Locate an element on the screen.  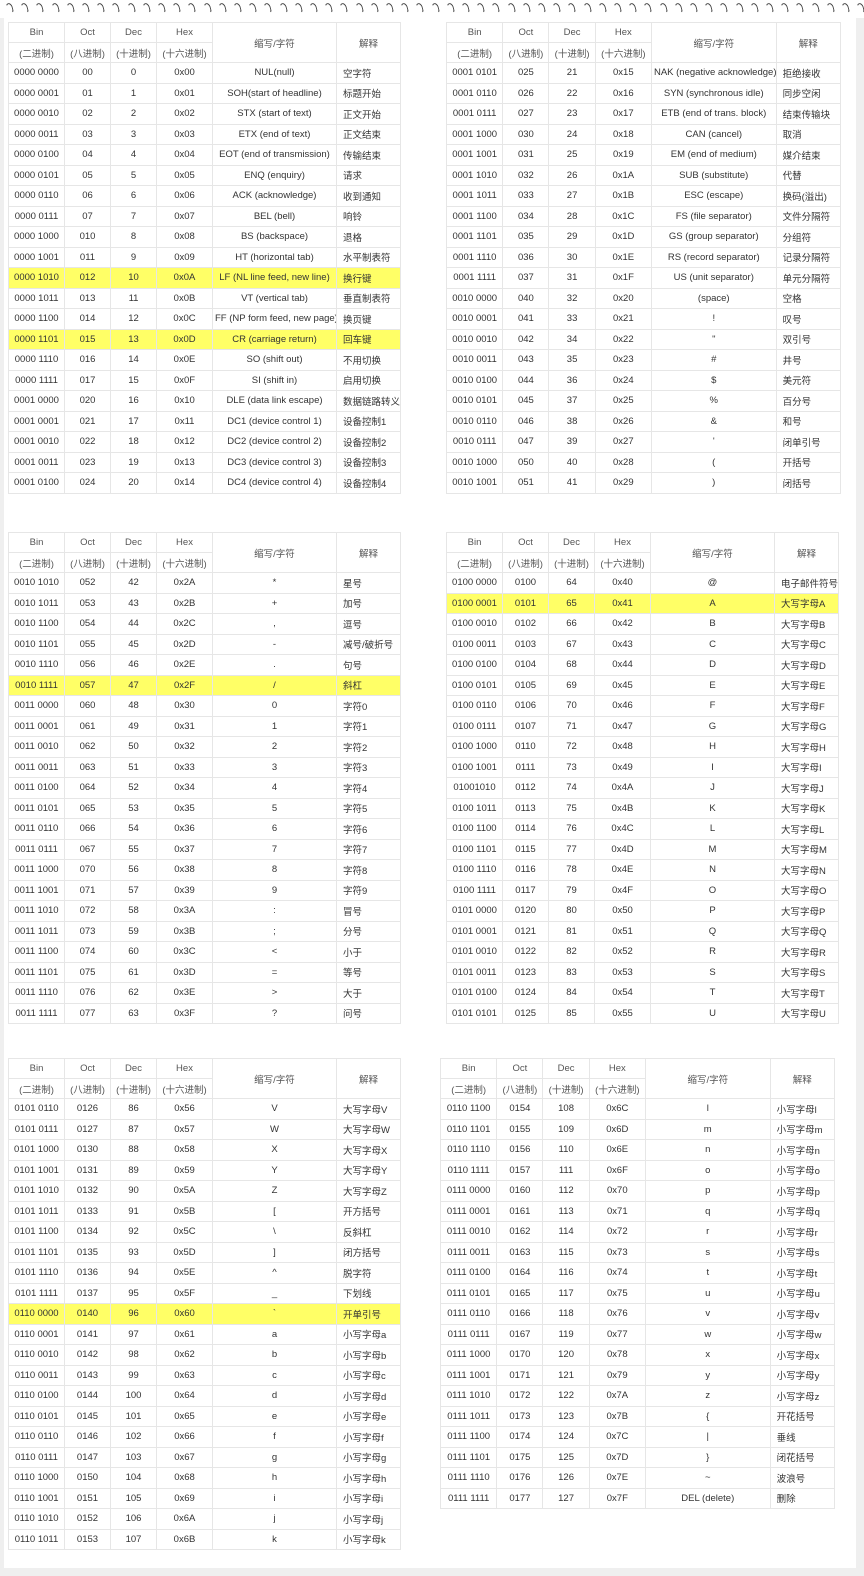
bin-cell: 0110 0100 is located at coordinates (36, 1396).